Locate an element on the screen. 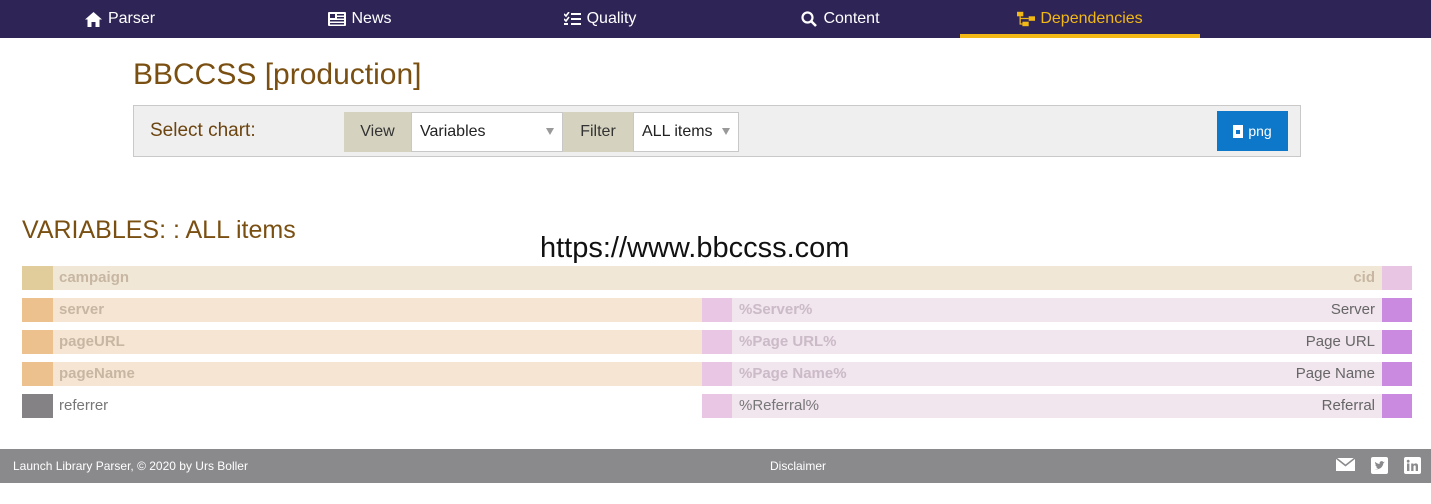 The width and height of the screenshot is (1431, 504). newspaper-icon is located at coordinates (337, 19).